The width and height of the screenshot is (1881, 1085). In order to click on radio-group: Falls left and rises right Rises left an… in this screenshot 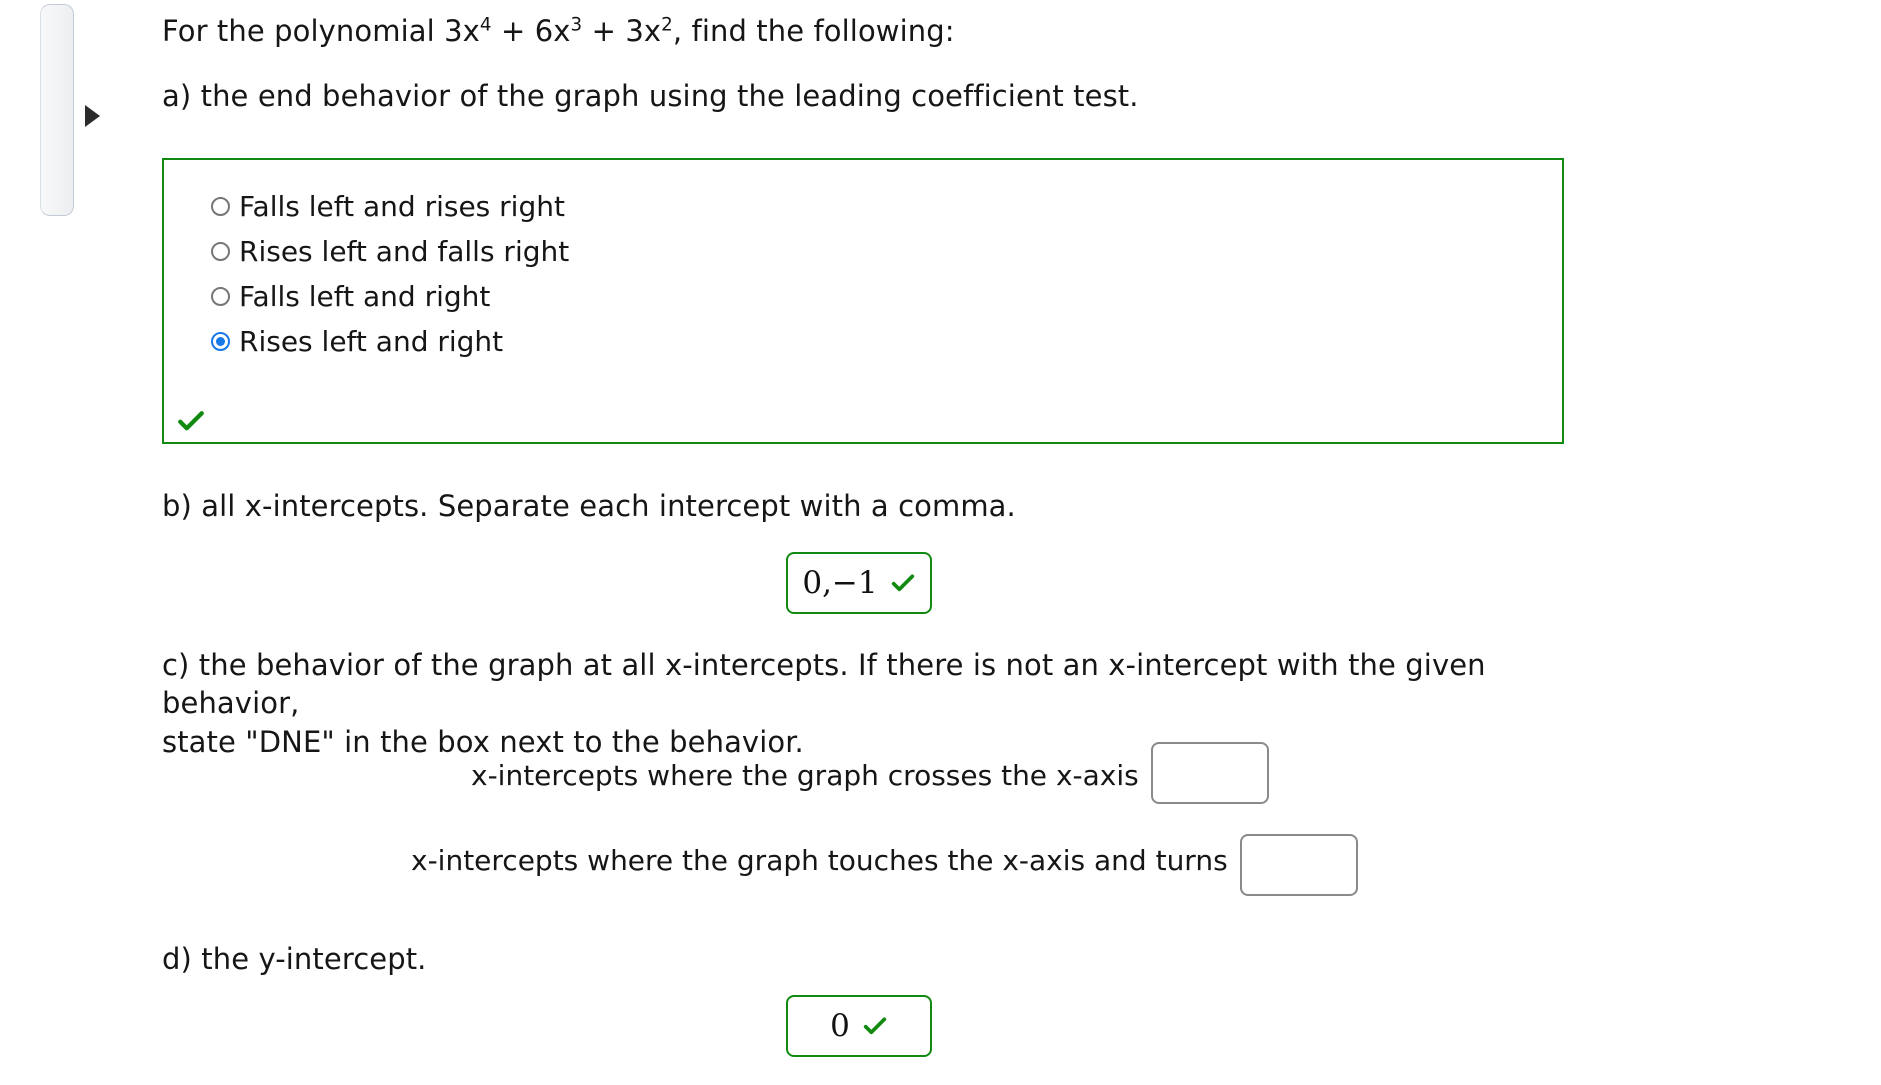, I will do `click(390, 274)`.